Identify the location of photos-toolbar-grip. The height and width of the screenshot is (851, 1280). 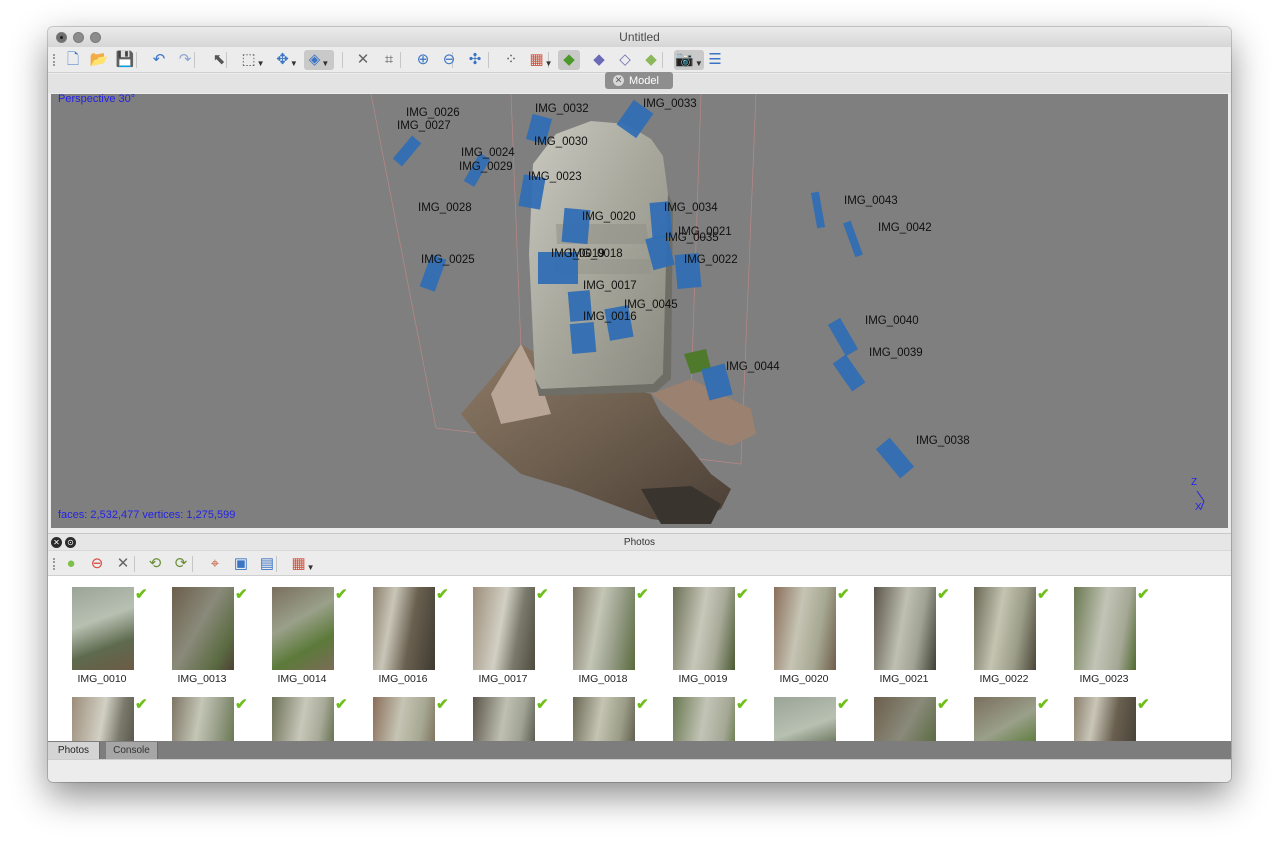
(54, 564).